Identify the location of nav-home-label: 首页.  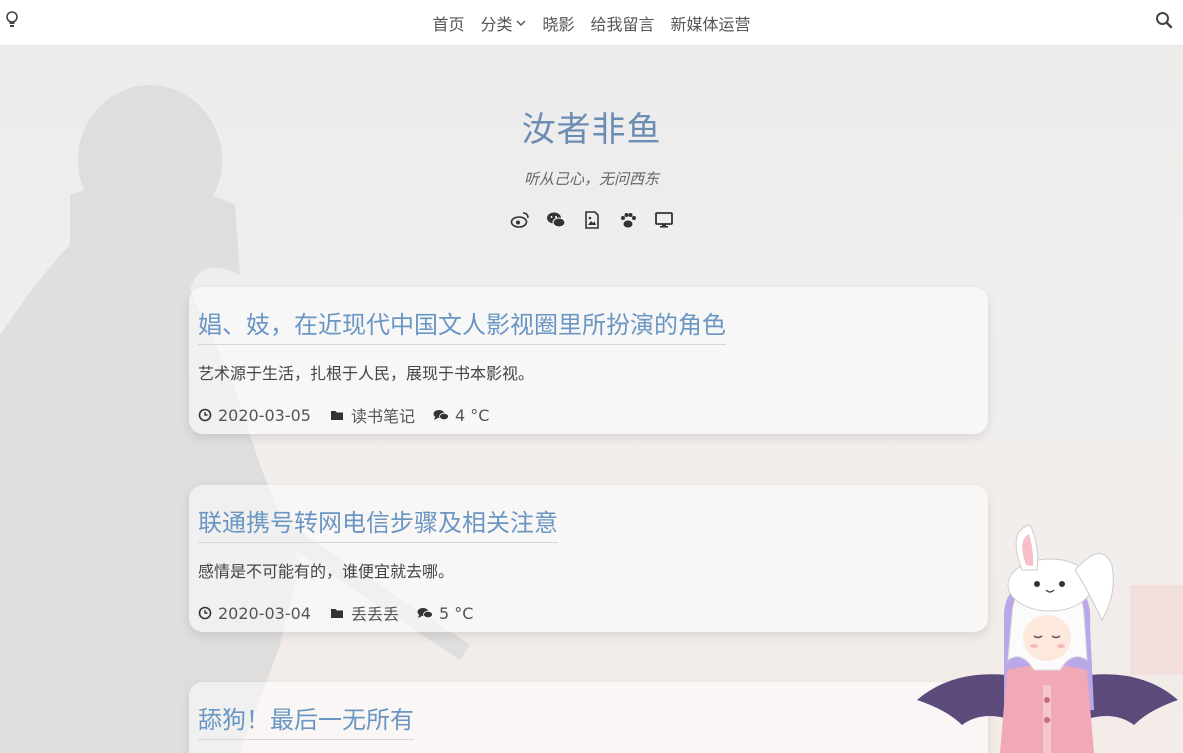
(448, 24).